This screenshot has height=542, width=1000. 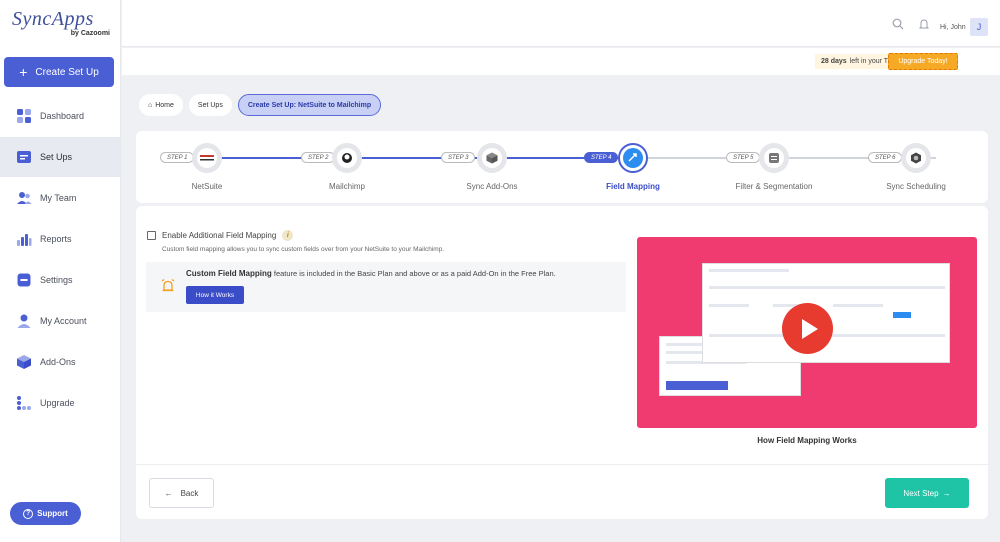 I want to click on syncapps-logo: SyncApps by Cazoomi, so click(x=62, y=25).